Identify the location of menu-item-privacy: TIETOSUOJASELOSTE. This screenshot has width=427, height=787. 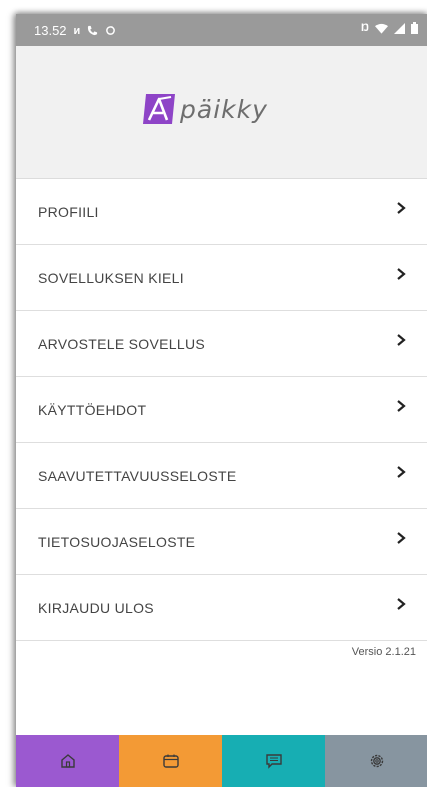
(221, 542).